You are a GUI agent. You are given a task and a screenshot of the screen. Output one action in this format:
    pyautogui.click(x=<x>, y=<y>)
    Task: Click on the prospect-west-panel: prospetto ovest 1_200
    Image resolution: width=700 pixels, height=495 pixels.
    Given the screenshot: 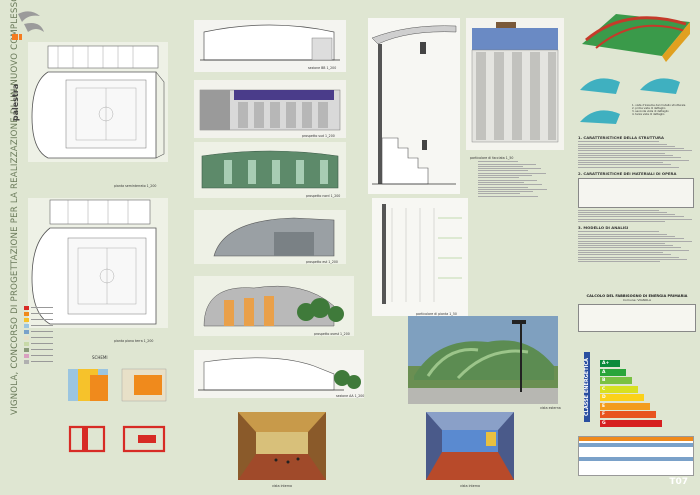 What is the action you would take?
    pyautogui.click(x=274, y=306)
    